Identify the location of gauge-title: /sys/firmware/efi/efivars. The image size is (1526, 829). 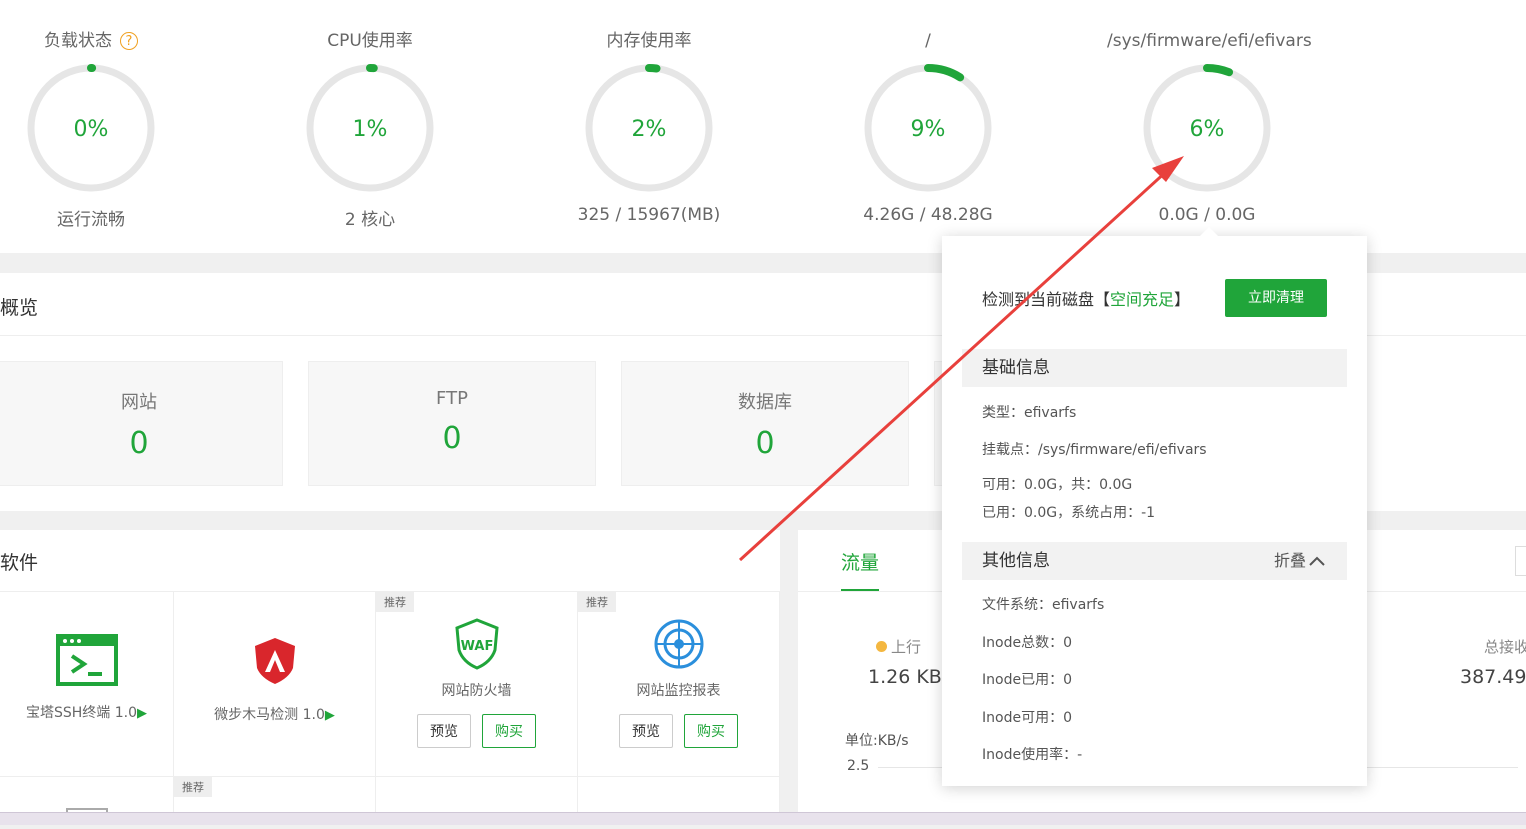
(1209, 41).